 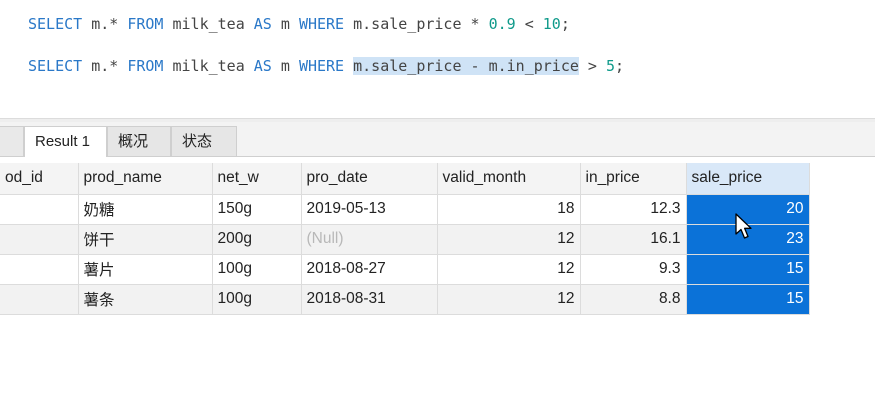 I want to click on table-row: 奶糖 150g 2019-05-13 18 12.3 20, so click(x=405, y=209).